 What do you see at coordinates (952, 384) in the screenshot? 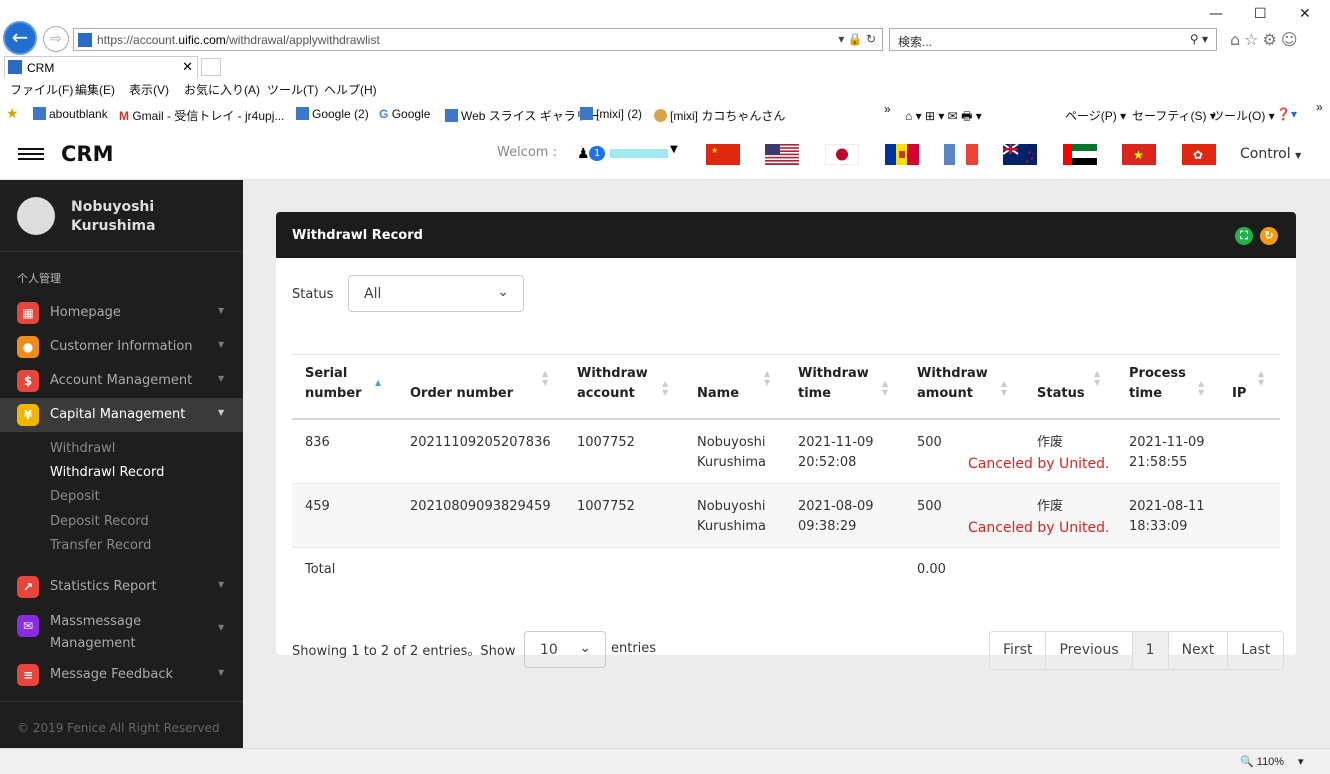
I see `col-withdraw-amount: Withdraw amount` at bounding box center [952, 384].